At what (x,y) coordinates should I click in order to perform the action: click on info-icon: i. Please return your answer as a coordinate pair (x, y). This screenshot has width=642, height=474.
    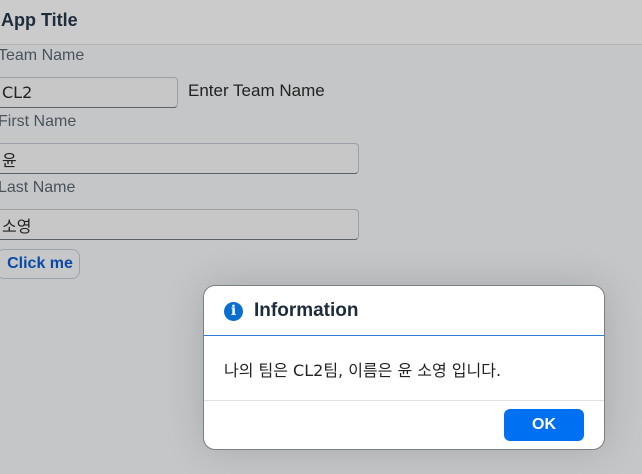
    Looking at the image, I should click on (233, 311).